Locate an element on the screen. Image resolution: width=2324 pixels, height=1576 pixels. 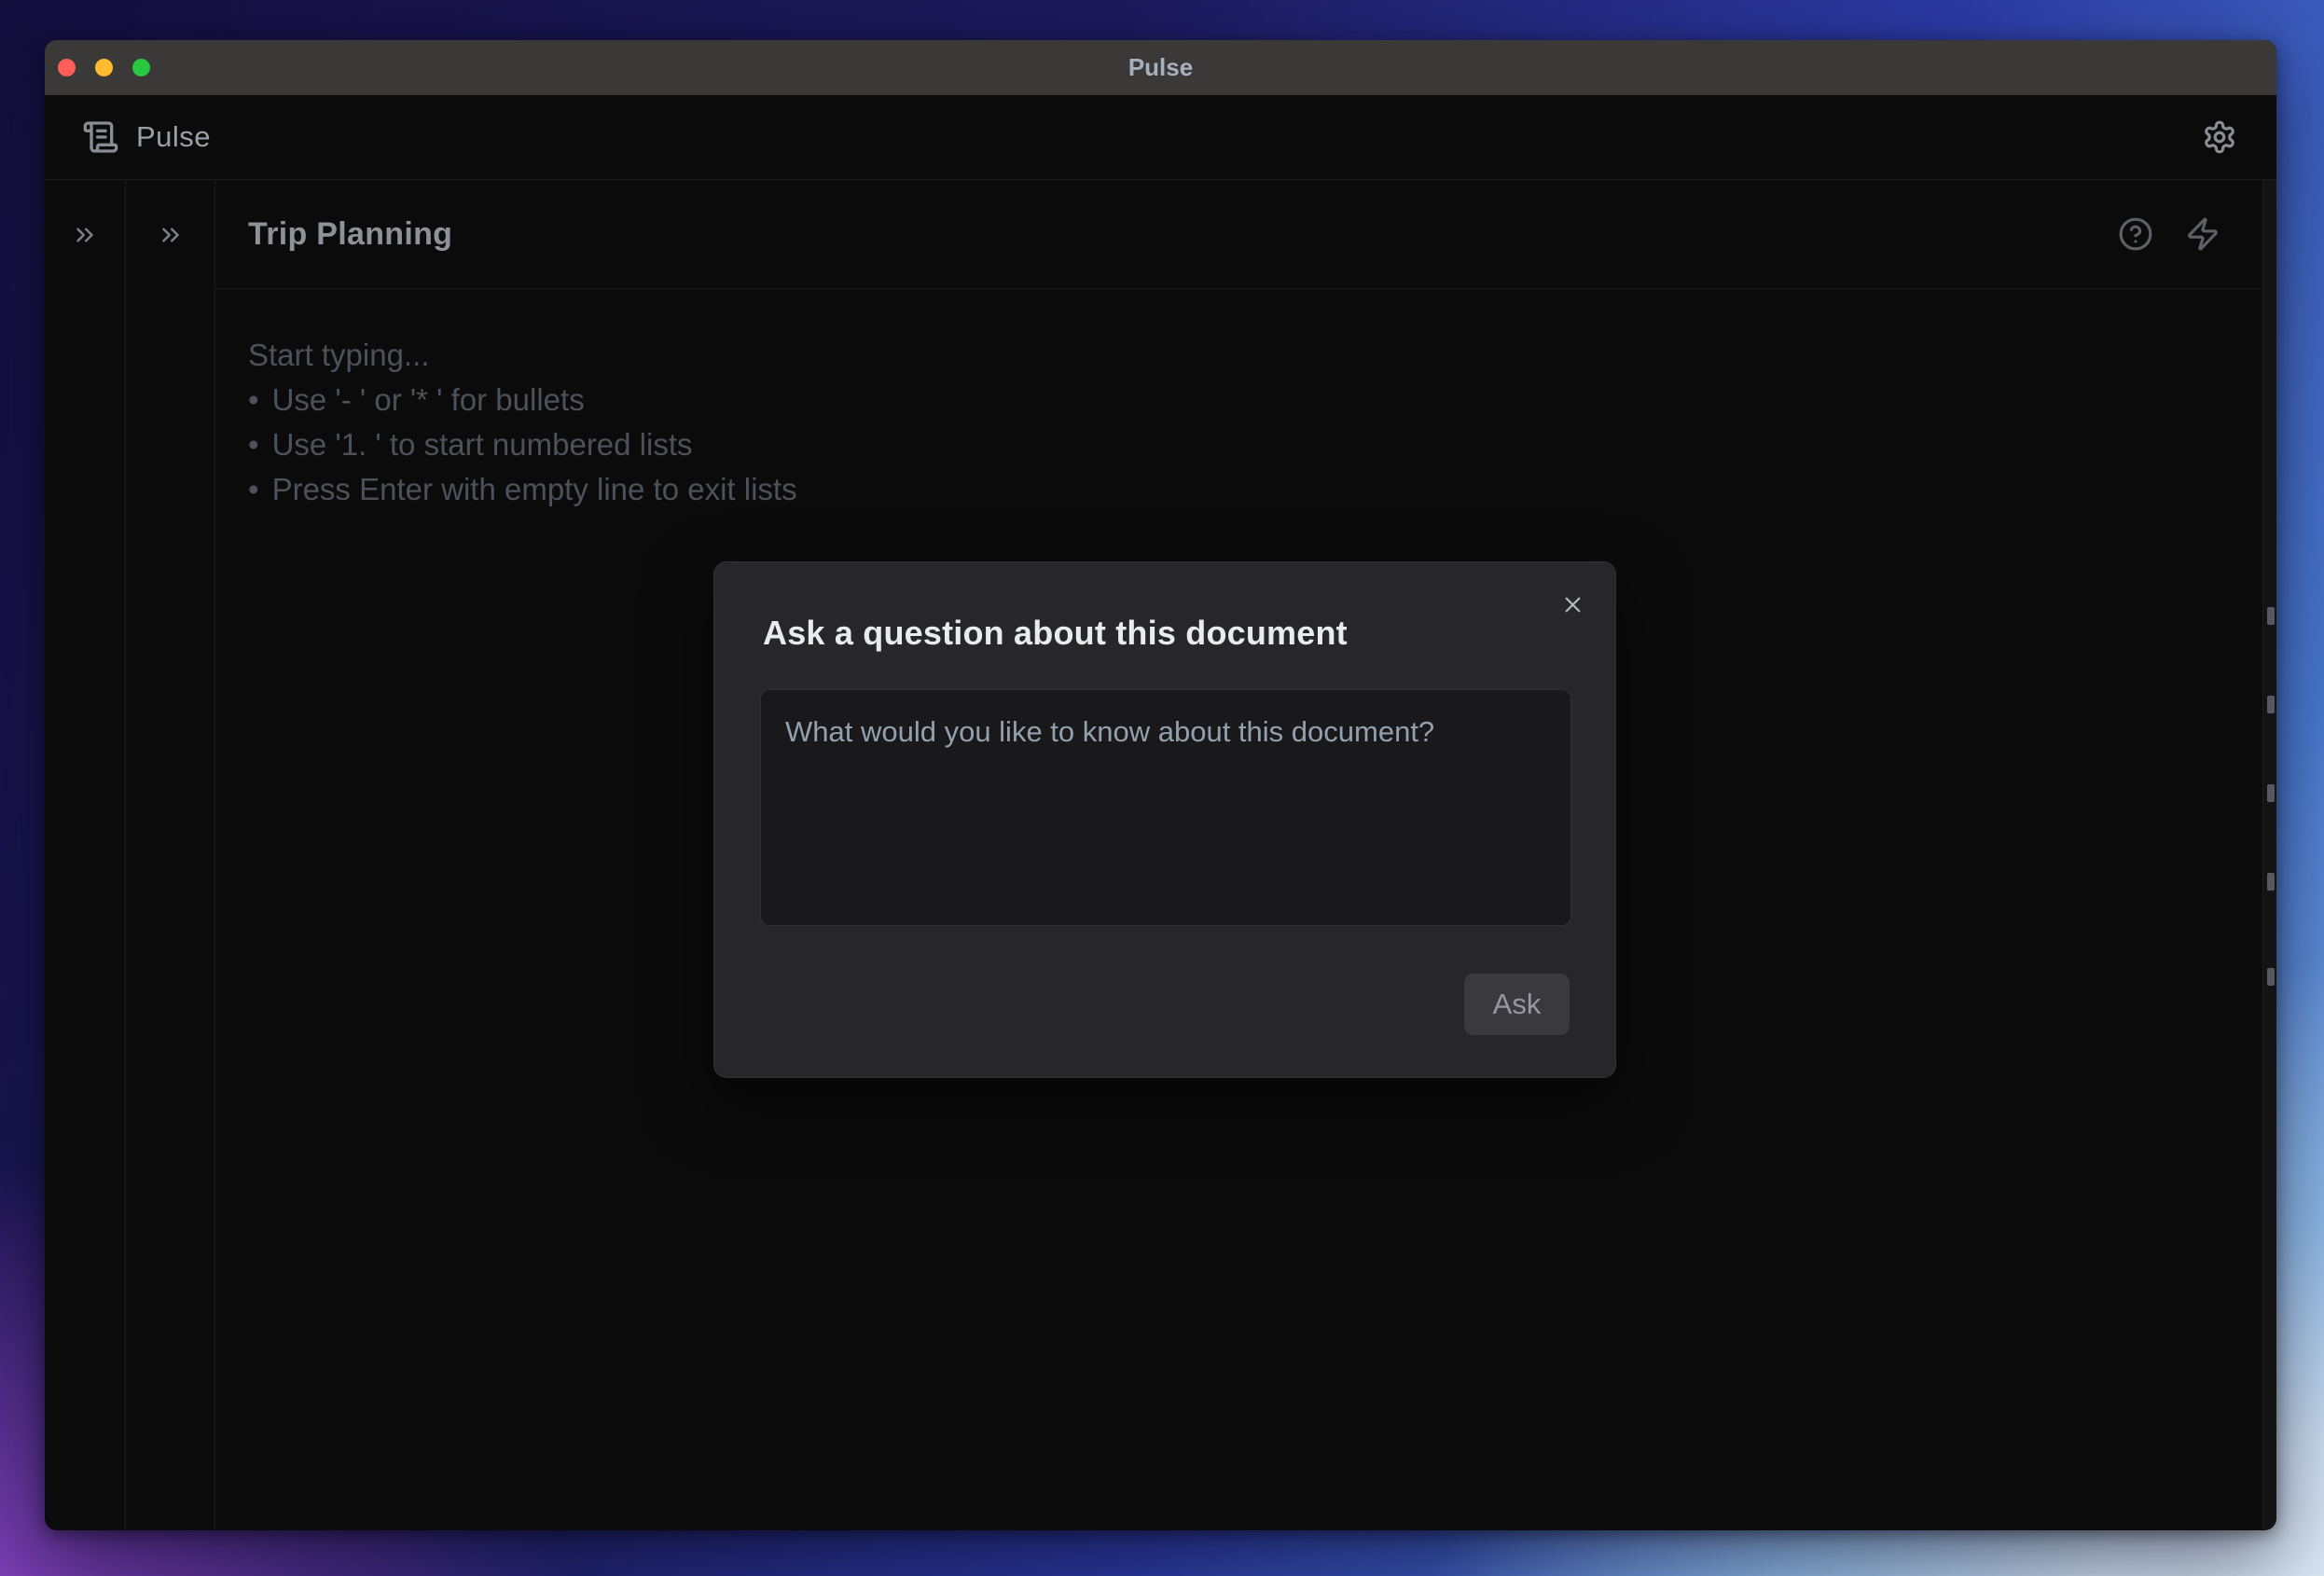
dialog-title: Ask a question about this document is located at coordinates (1055, 633).